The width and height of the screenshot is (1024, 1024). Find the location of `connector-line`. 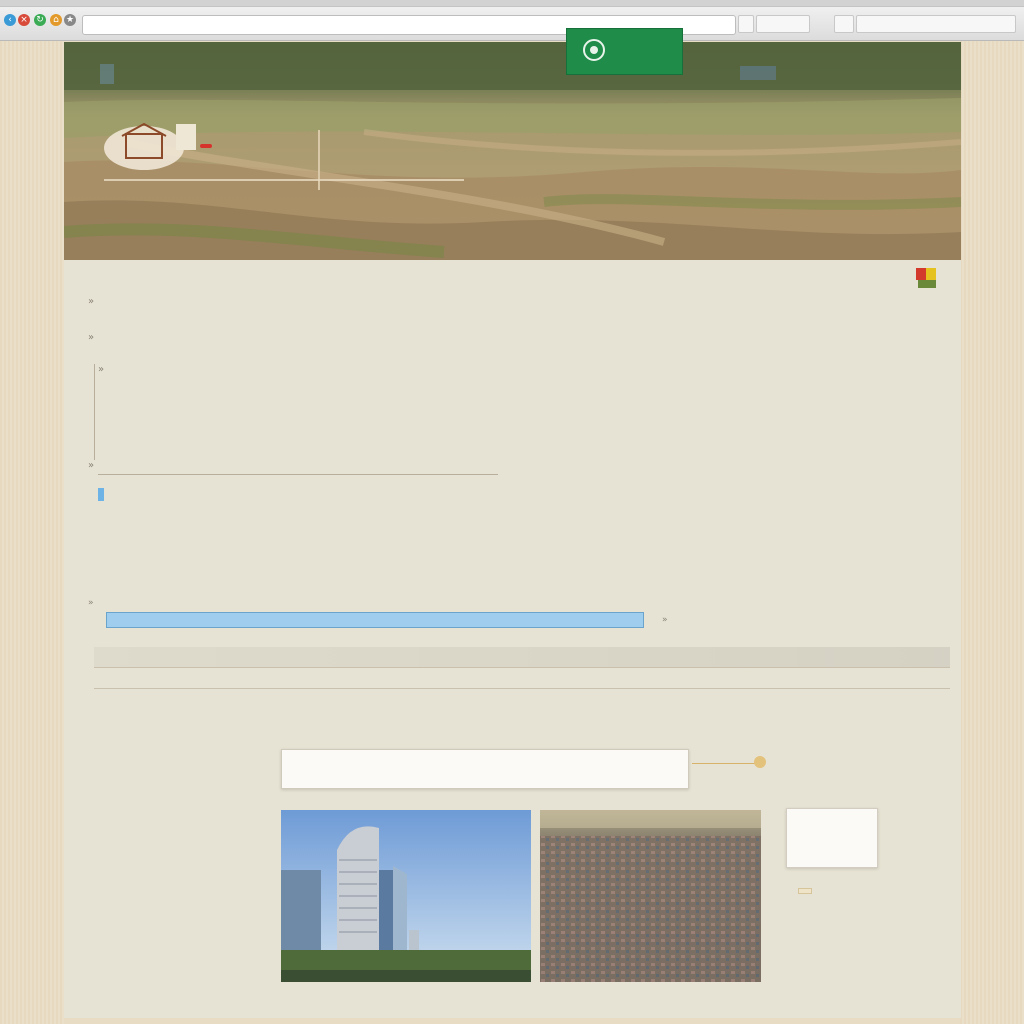

connector-line is located at coordinates (725, 763).